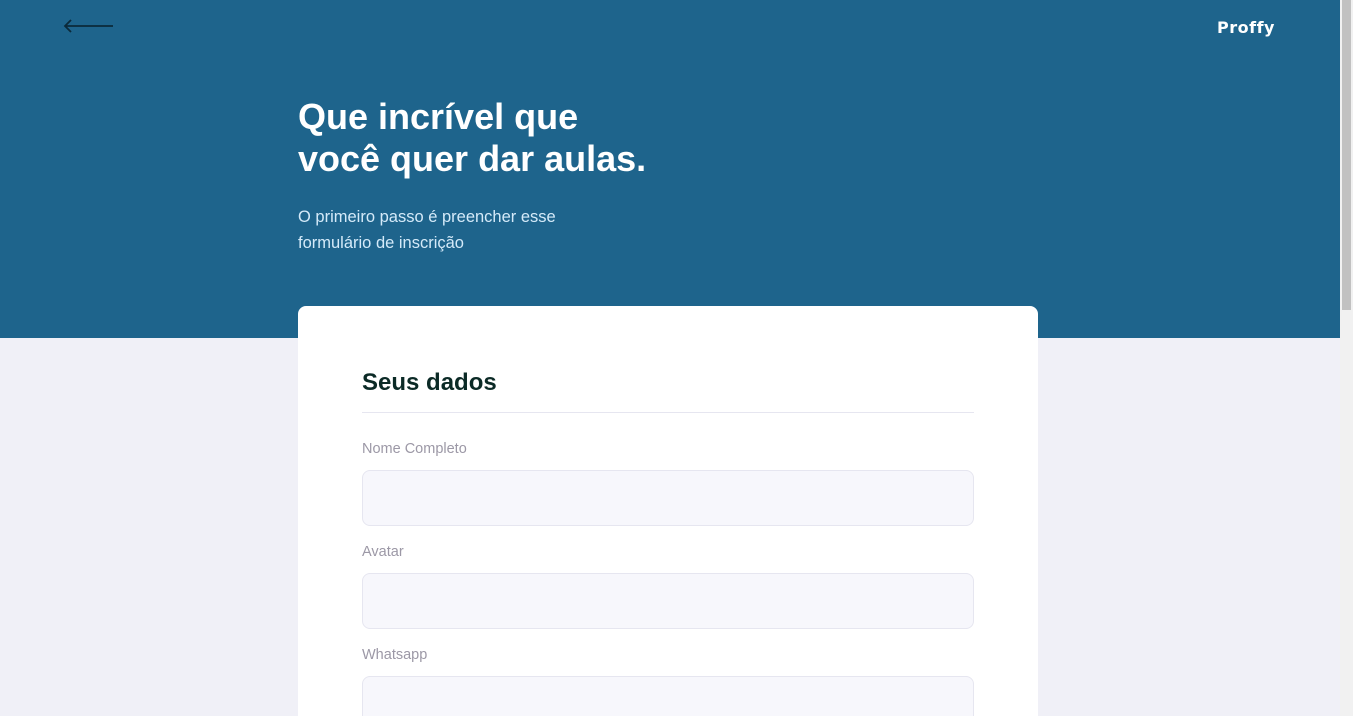  I want to click on whatsapp-input, so click(668, 696).